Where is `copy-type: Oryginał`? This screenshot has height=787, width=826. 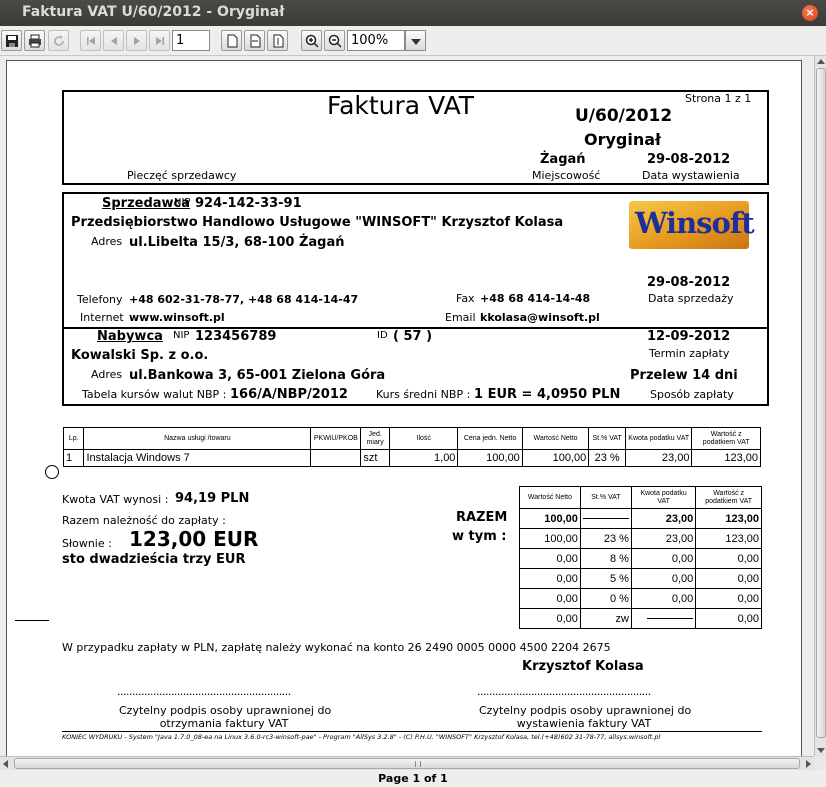
copy-type: Oryginał is located at coordinates (622, 139).